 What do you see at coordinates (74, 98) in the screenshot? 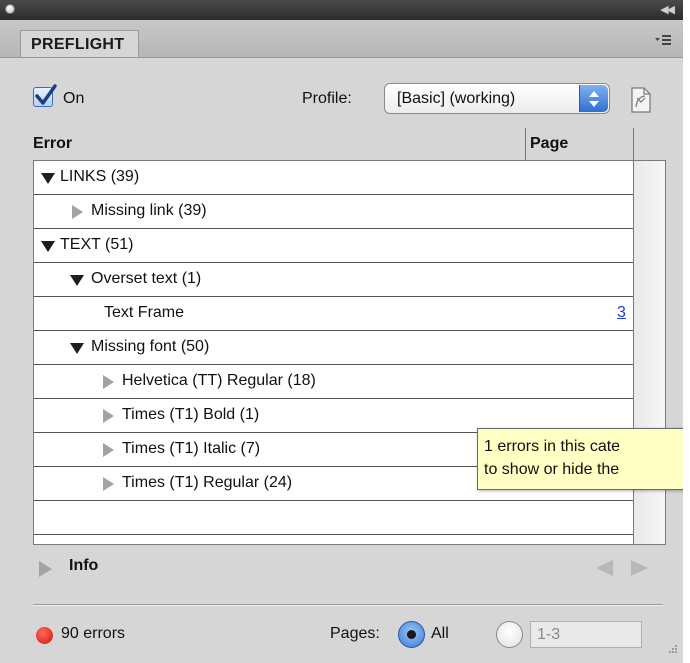
I see `on-label: On` at bounding box center [74, 98].